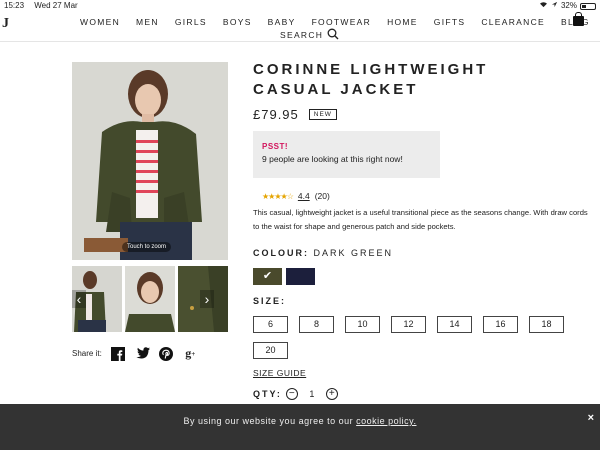 The height and width of the screenshot is (450, 600). Describe the element at coordinates (322, 114) in the screenshot. I see `new-badge: NEW` at that location.